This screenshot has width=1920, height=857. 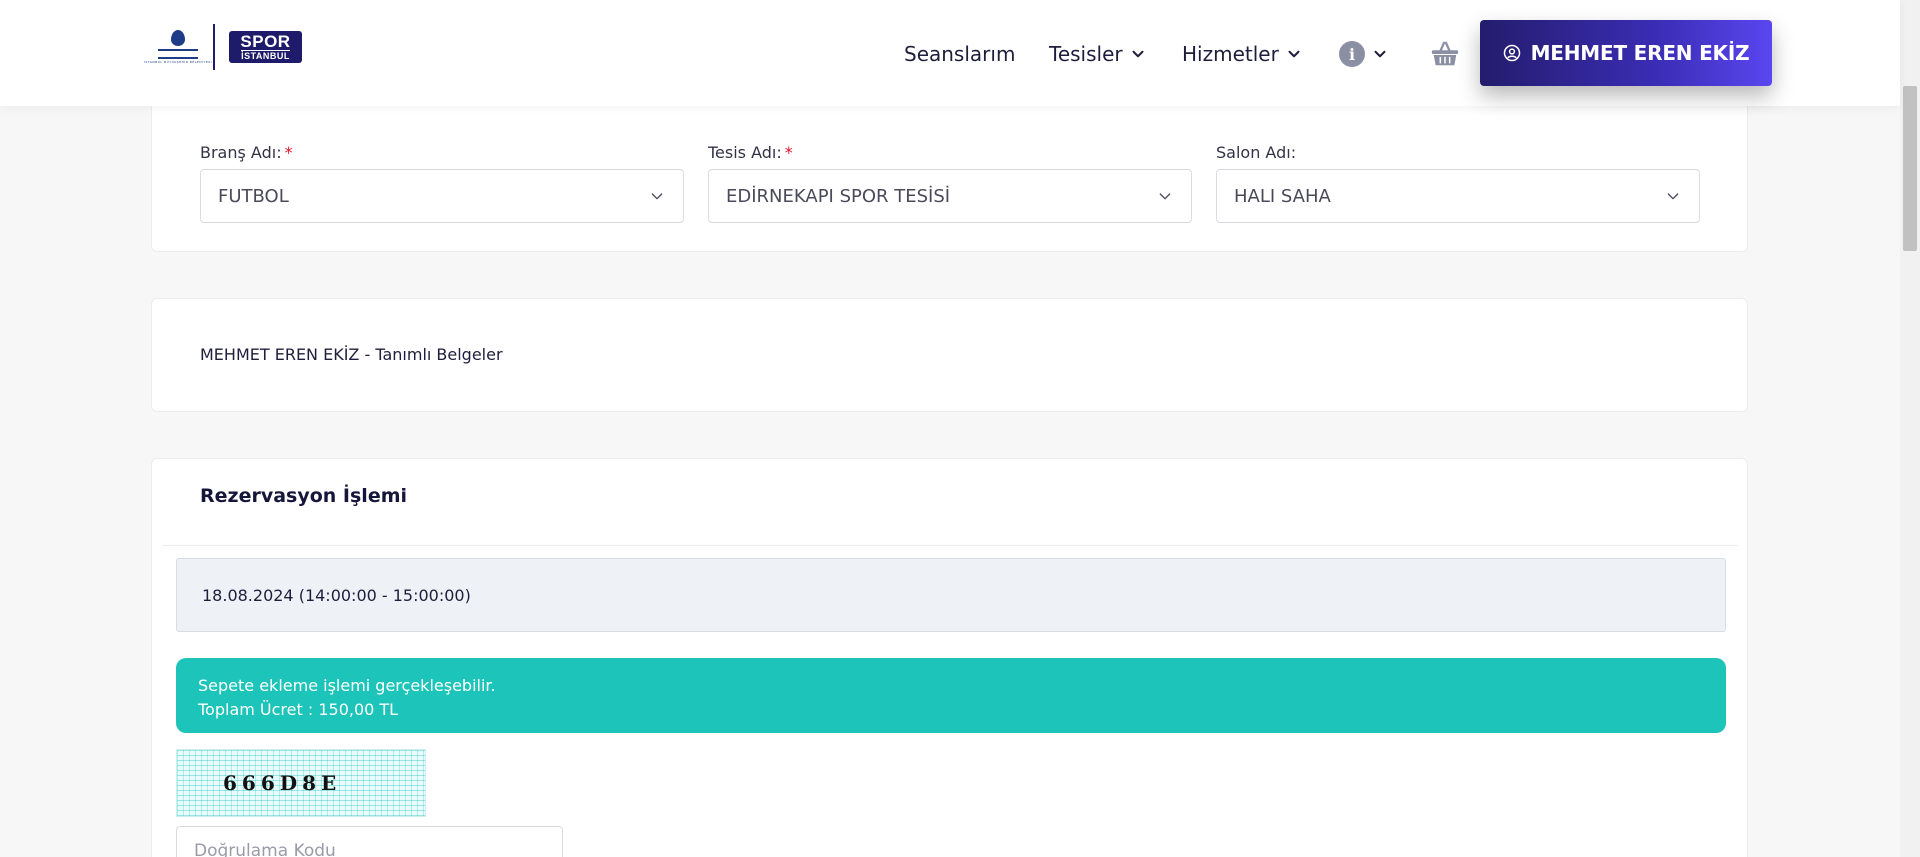 I want to click on basket-icon, so click(x=1445, y=53).